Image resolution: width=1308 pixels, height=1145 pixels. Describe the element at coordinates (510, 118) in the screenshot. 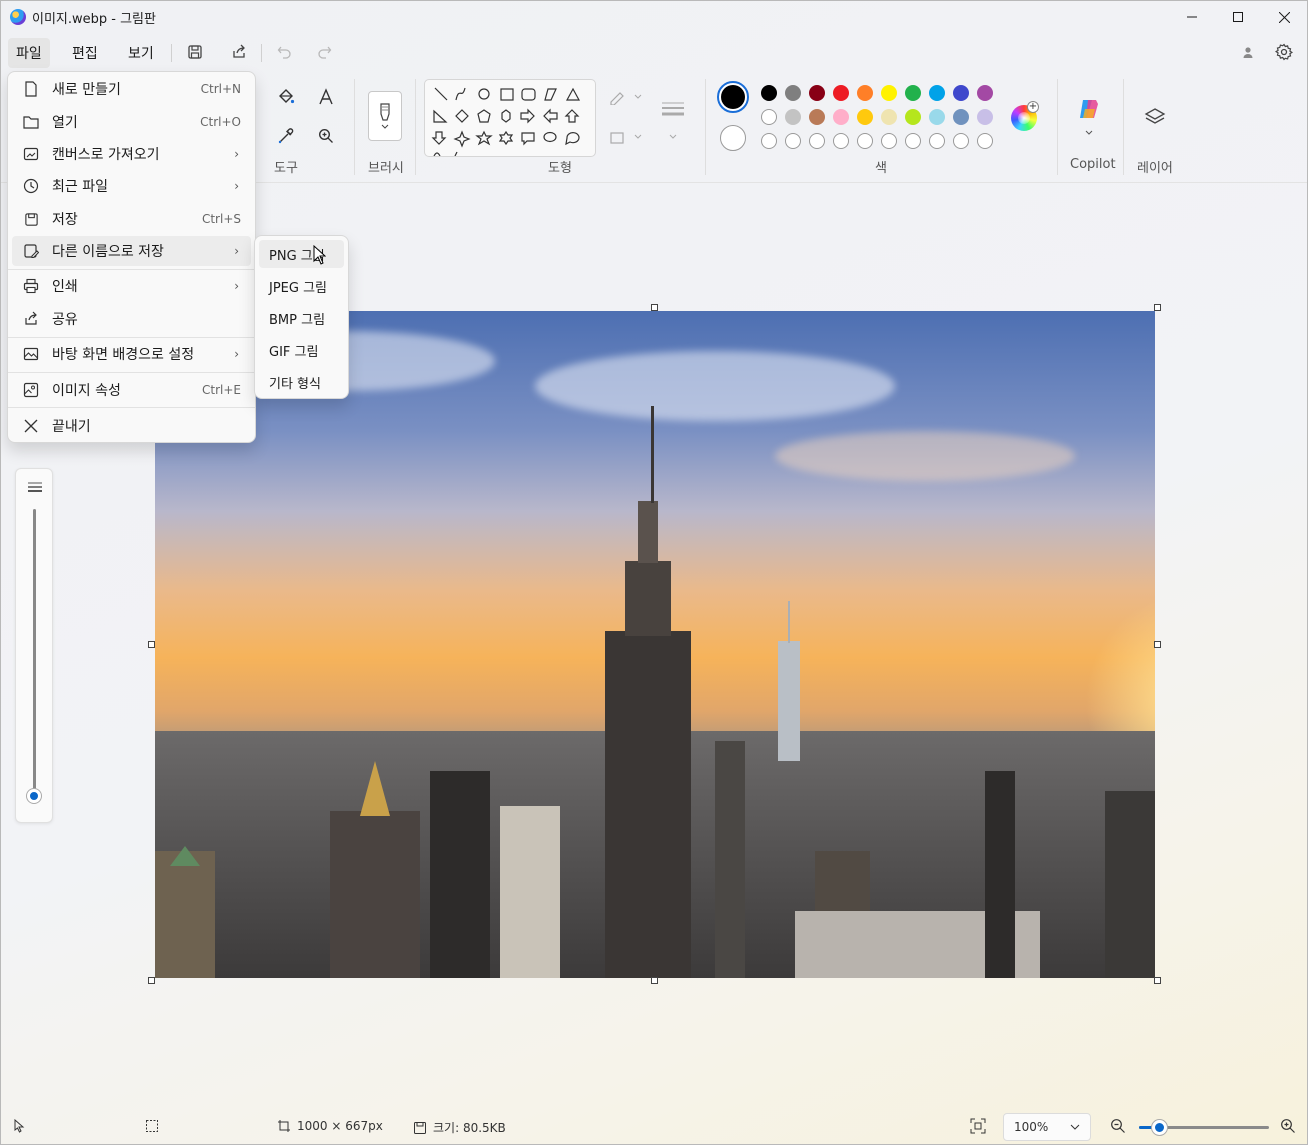

I see `shapes-grid-icon` at that location.